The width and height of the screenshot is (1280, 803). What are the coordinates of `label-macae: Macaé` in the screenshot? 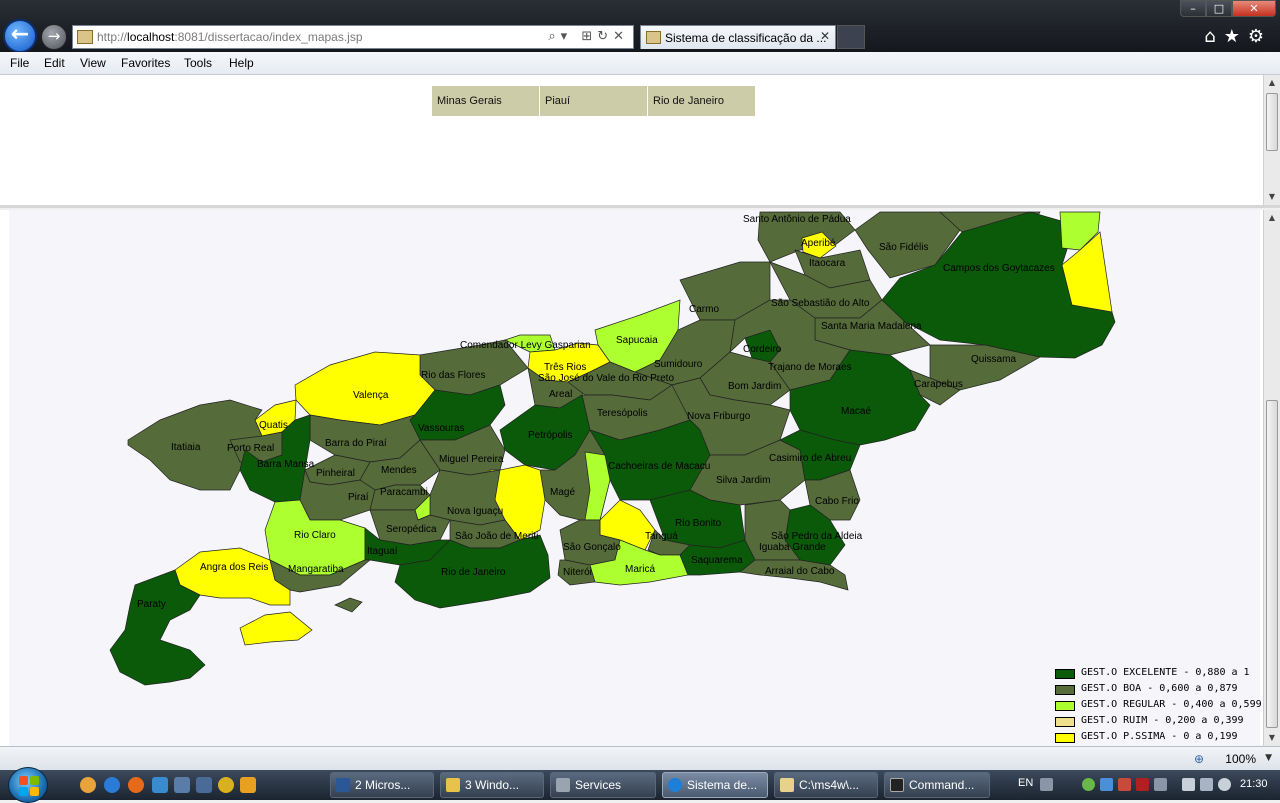 It's located at (856, 411).